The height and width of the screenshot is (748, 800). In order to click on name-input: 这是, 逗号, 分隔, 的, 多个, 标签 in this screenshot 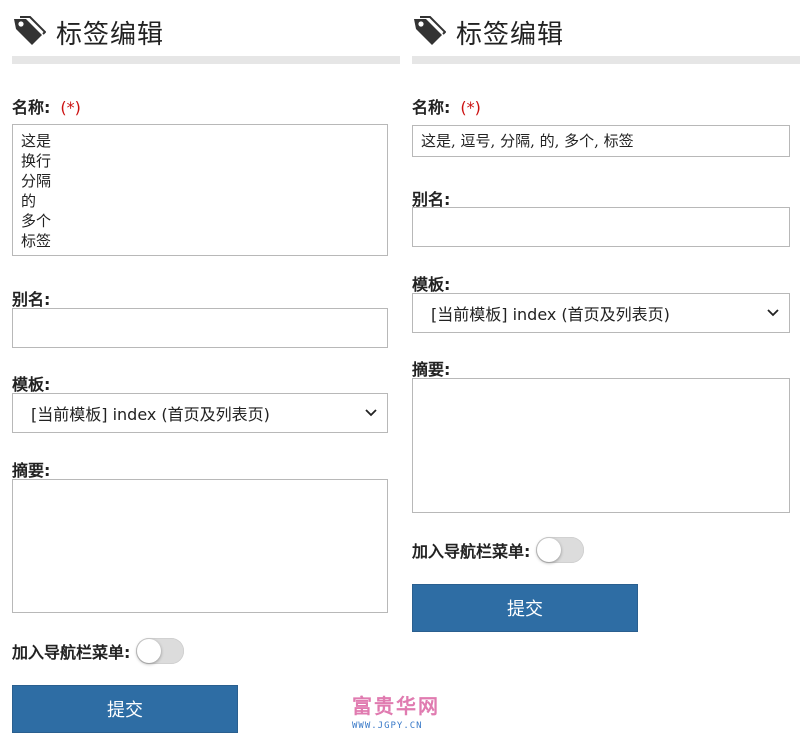, I will do `click(601, 141)`.